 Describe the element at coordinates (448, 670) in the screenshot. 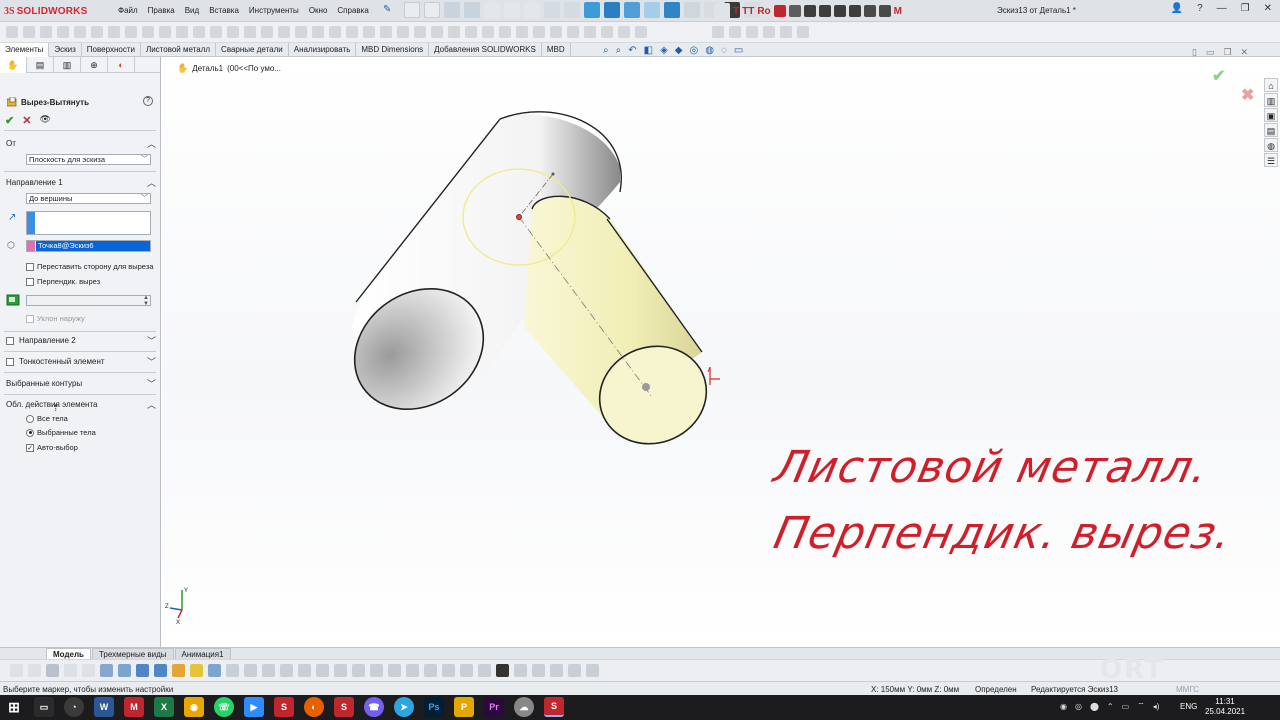

I see `filter-cosmetic-threads-icon` at that location.